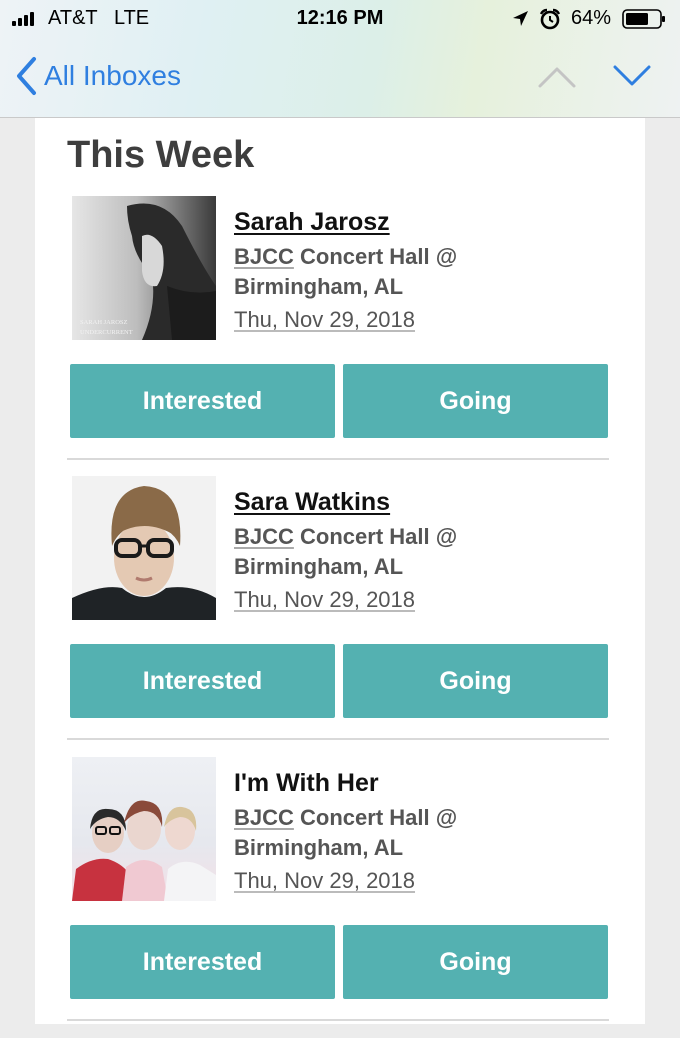  Describe the element at coordinates (557, 76) in the screenshot. I see `previous-message-chevron-up-icon` at that location.